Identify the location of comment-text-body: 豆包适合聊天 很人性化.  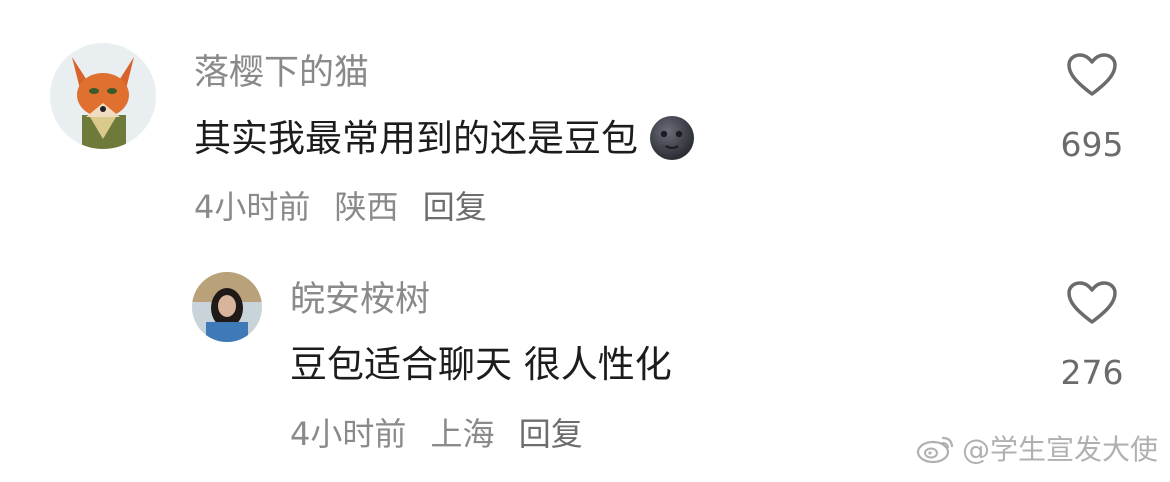
(481, 364).